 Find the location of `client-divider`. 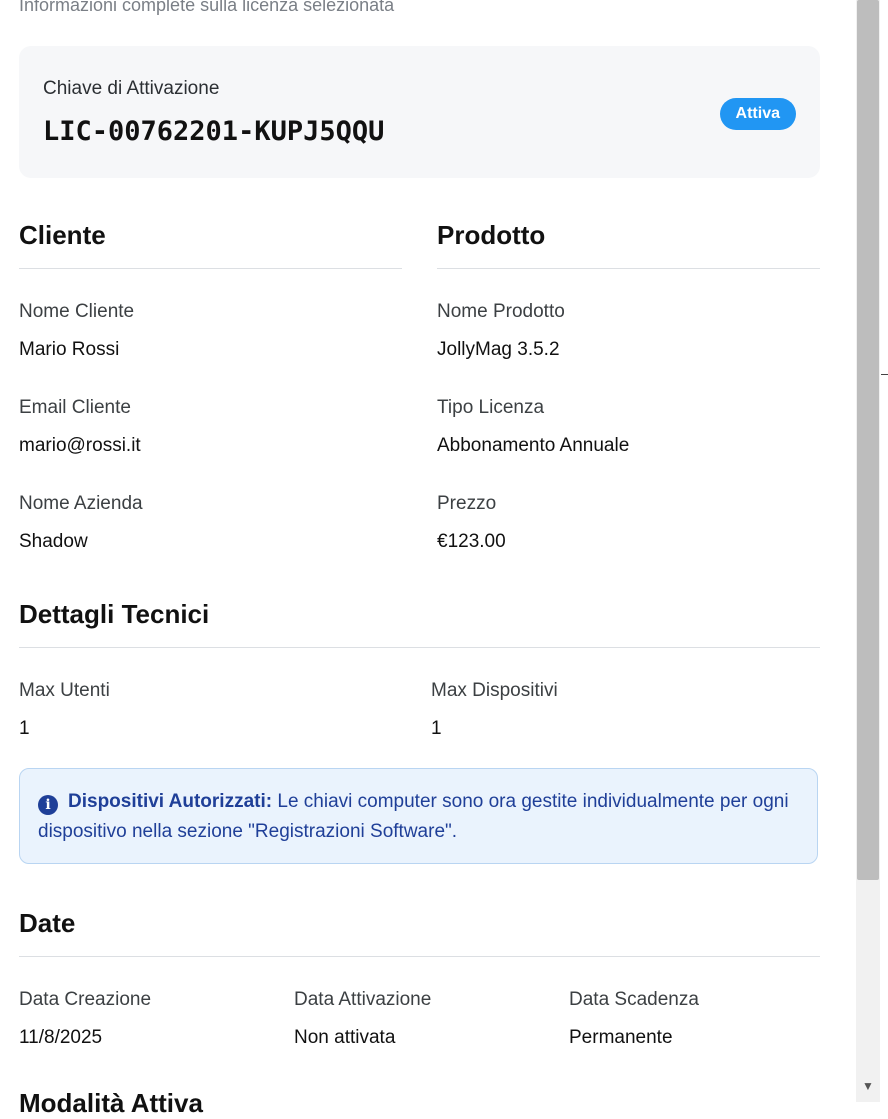

client-divider is located at coordinates (210, 268).